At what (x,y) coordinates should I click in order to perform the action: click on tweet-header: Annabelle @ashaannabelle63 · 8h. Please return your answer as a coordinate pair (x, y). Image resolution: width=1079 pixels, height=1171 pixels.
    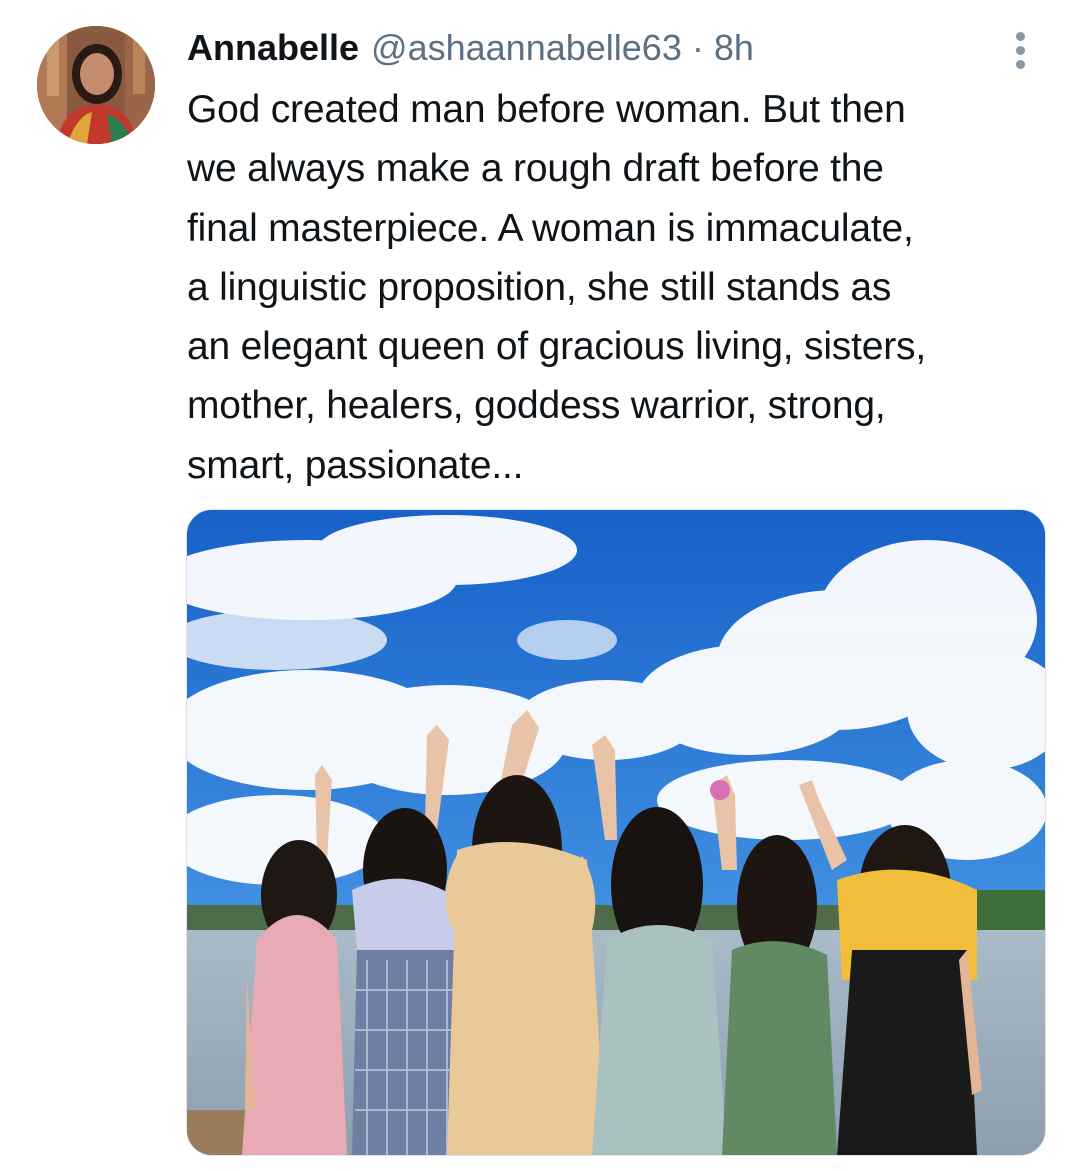
    Looking at the image, I should click on (470, 48).